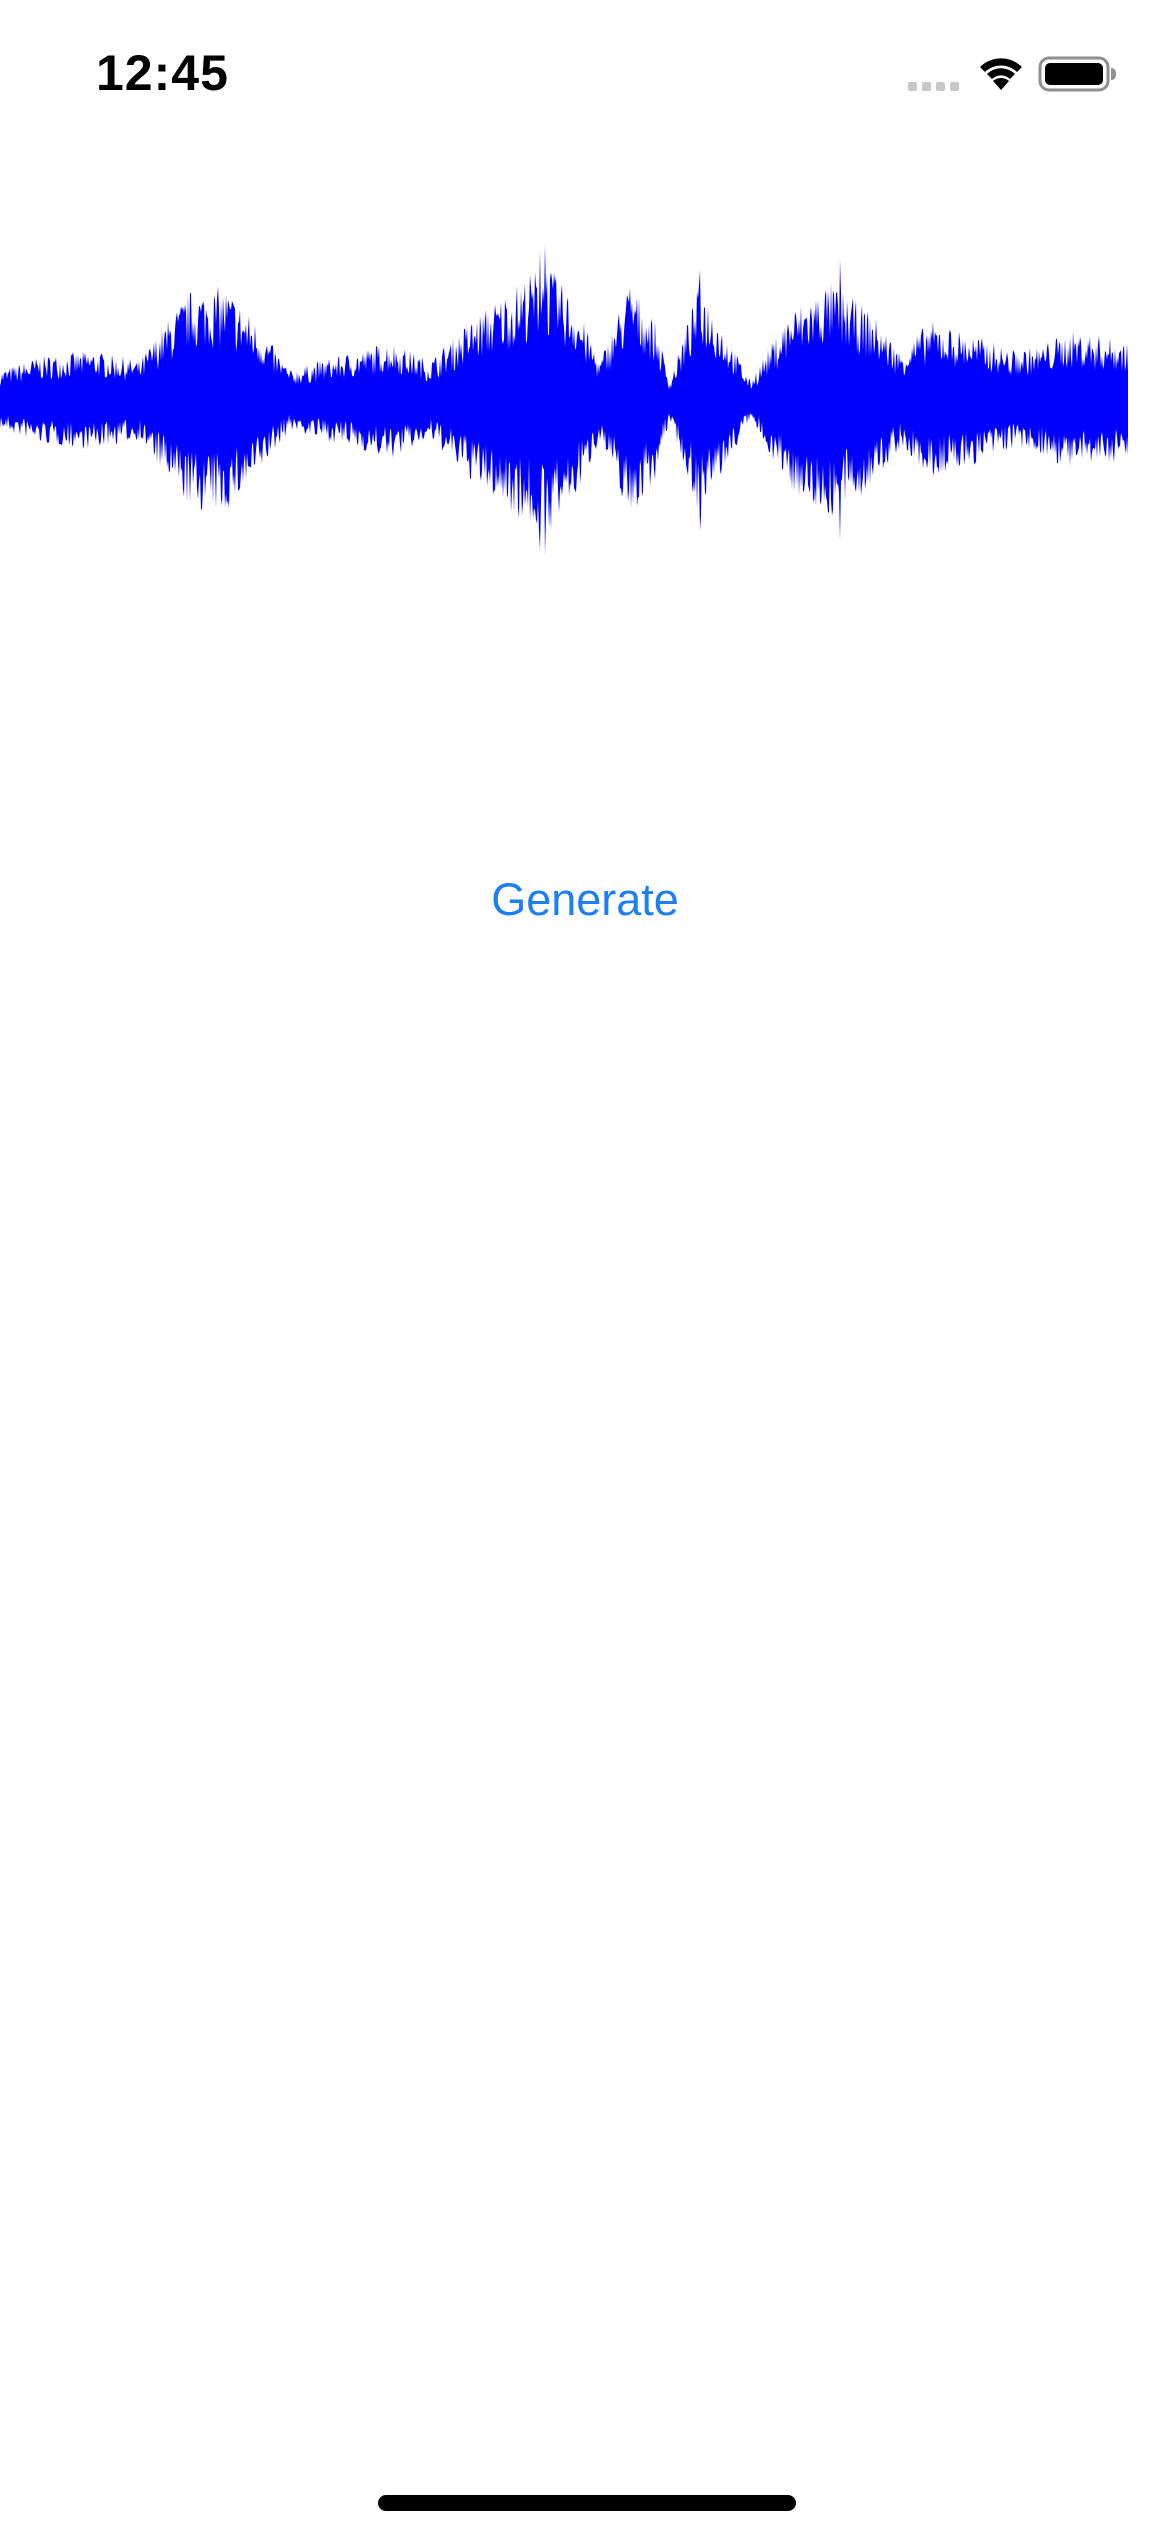  I want to click on status-bar: 12:45, so click(585, 70).